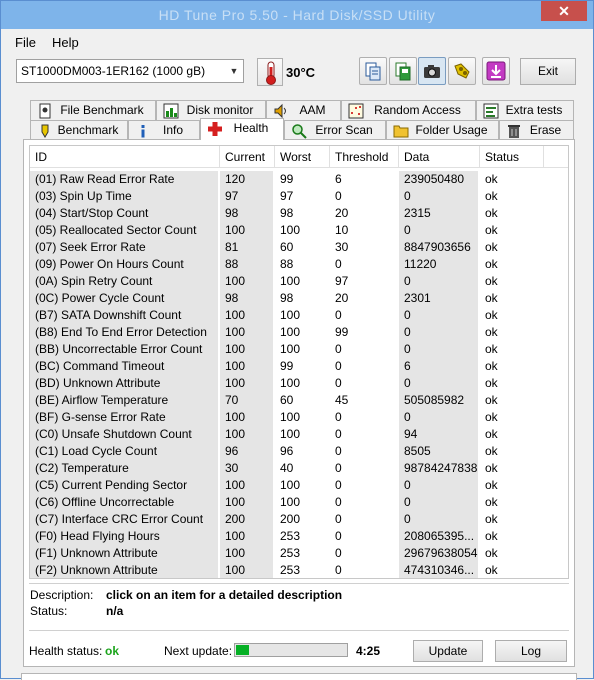 The height and width of the screenshot is (680, 594). I want to click on table-row: (B7) SATA Downshift Count 100 100 0 0 ok, so click(299, 315).